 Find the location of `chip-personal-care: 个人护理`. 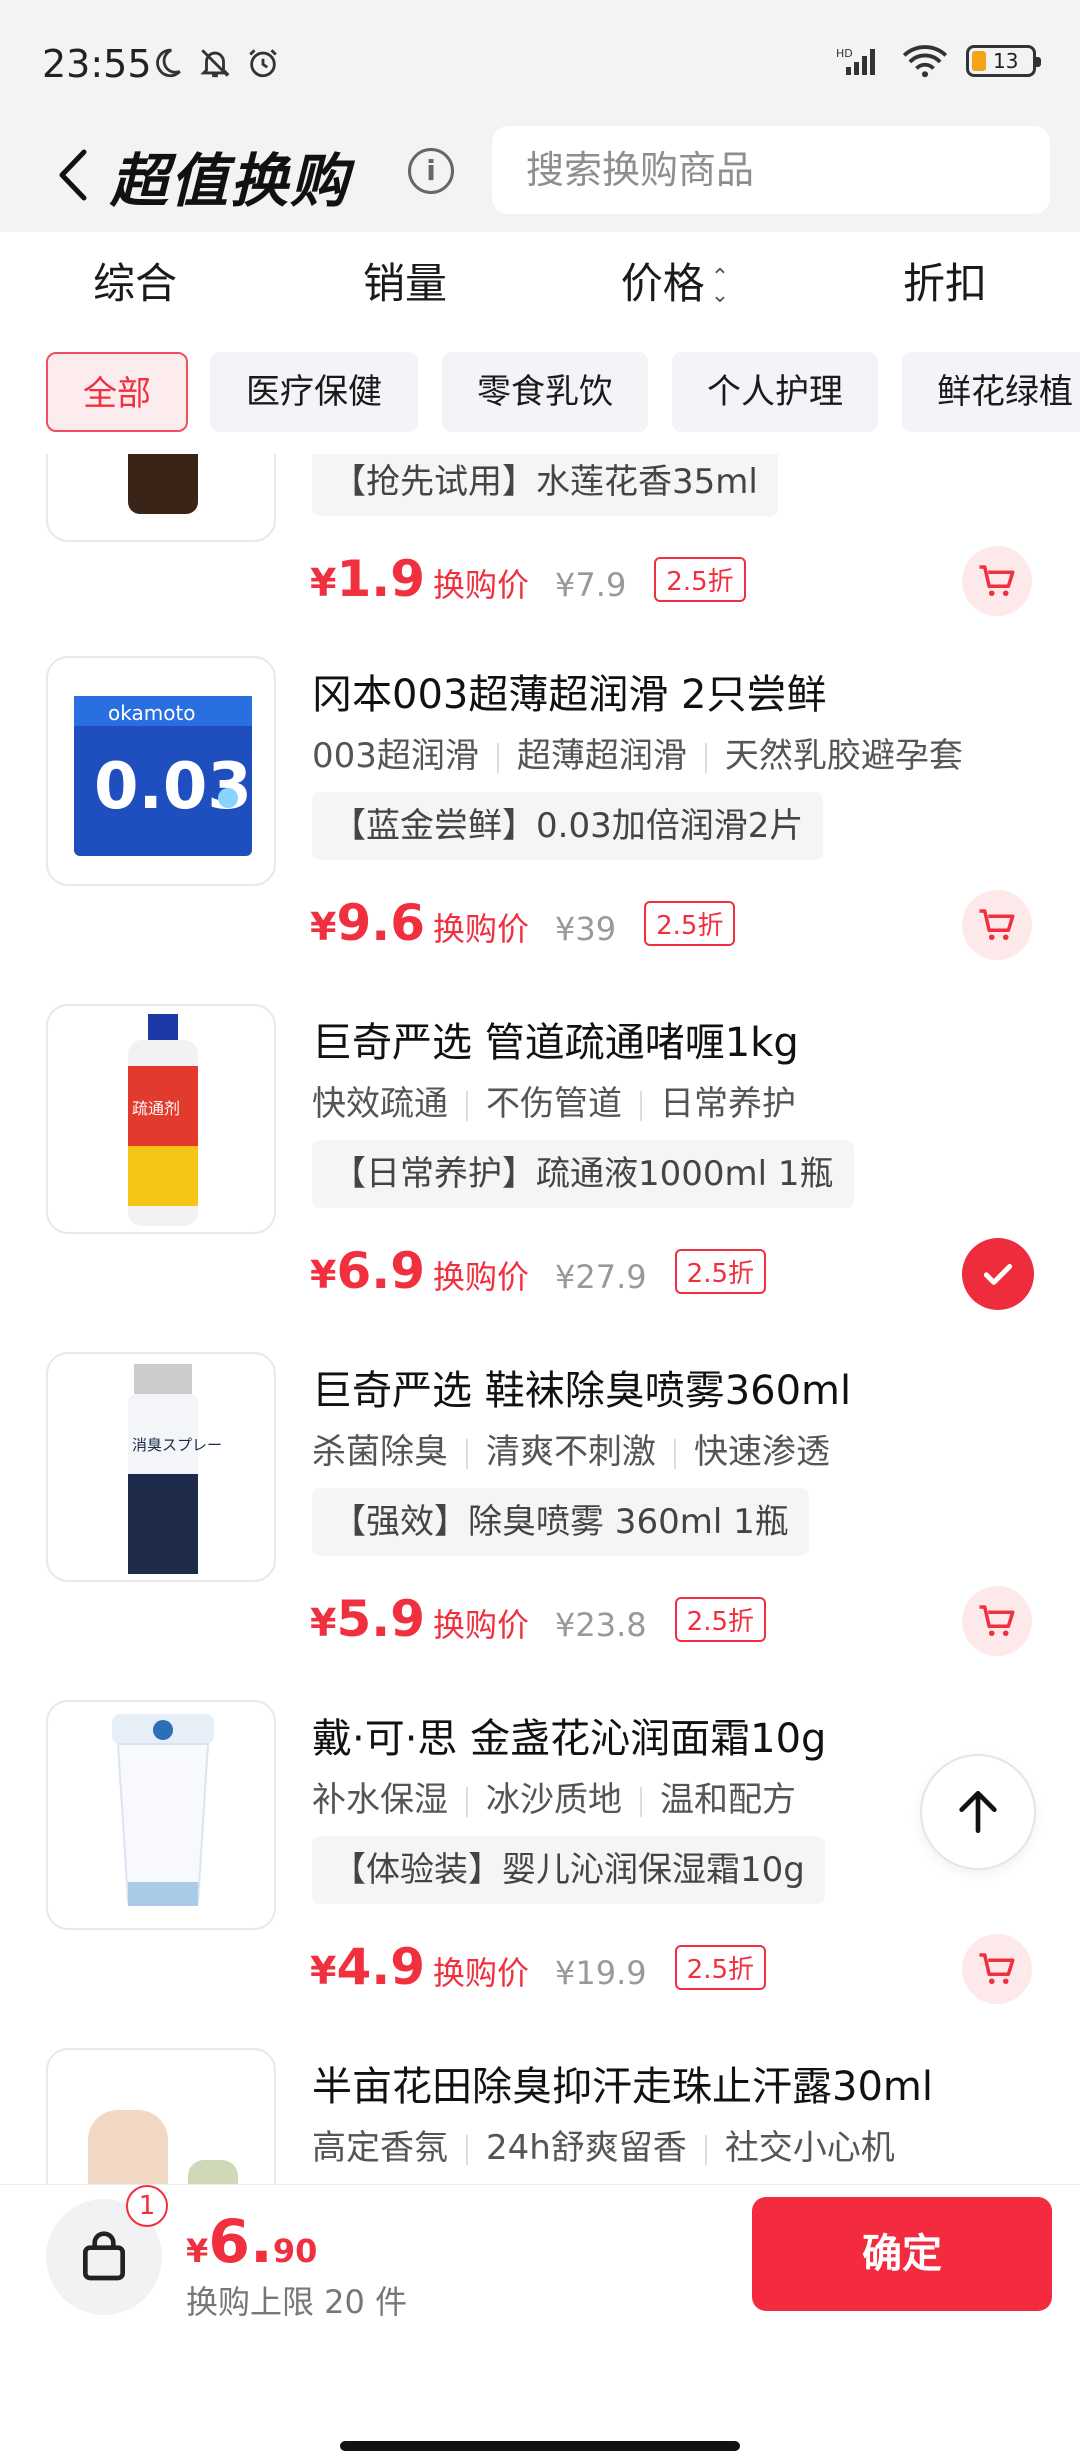

chip-personal-care: 个人护理 is located at coordinates (775, 392).